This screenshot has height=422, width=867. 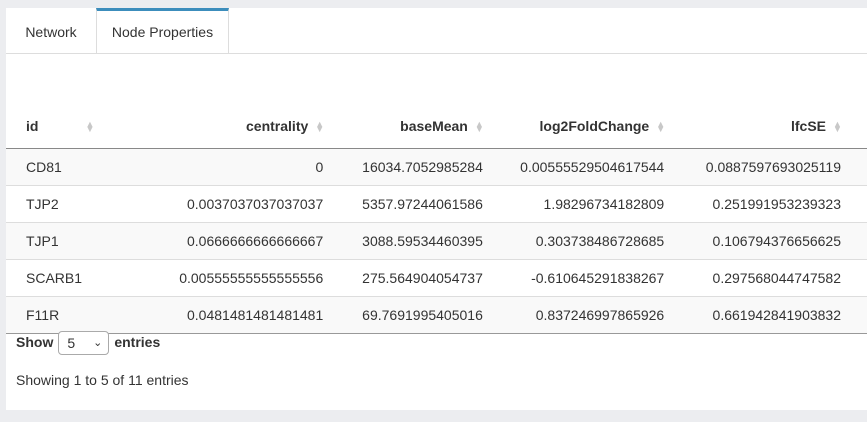 I want to click on cell-id: SCARB1, so click(x=57, y=278).